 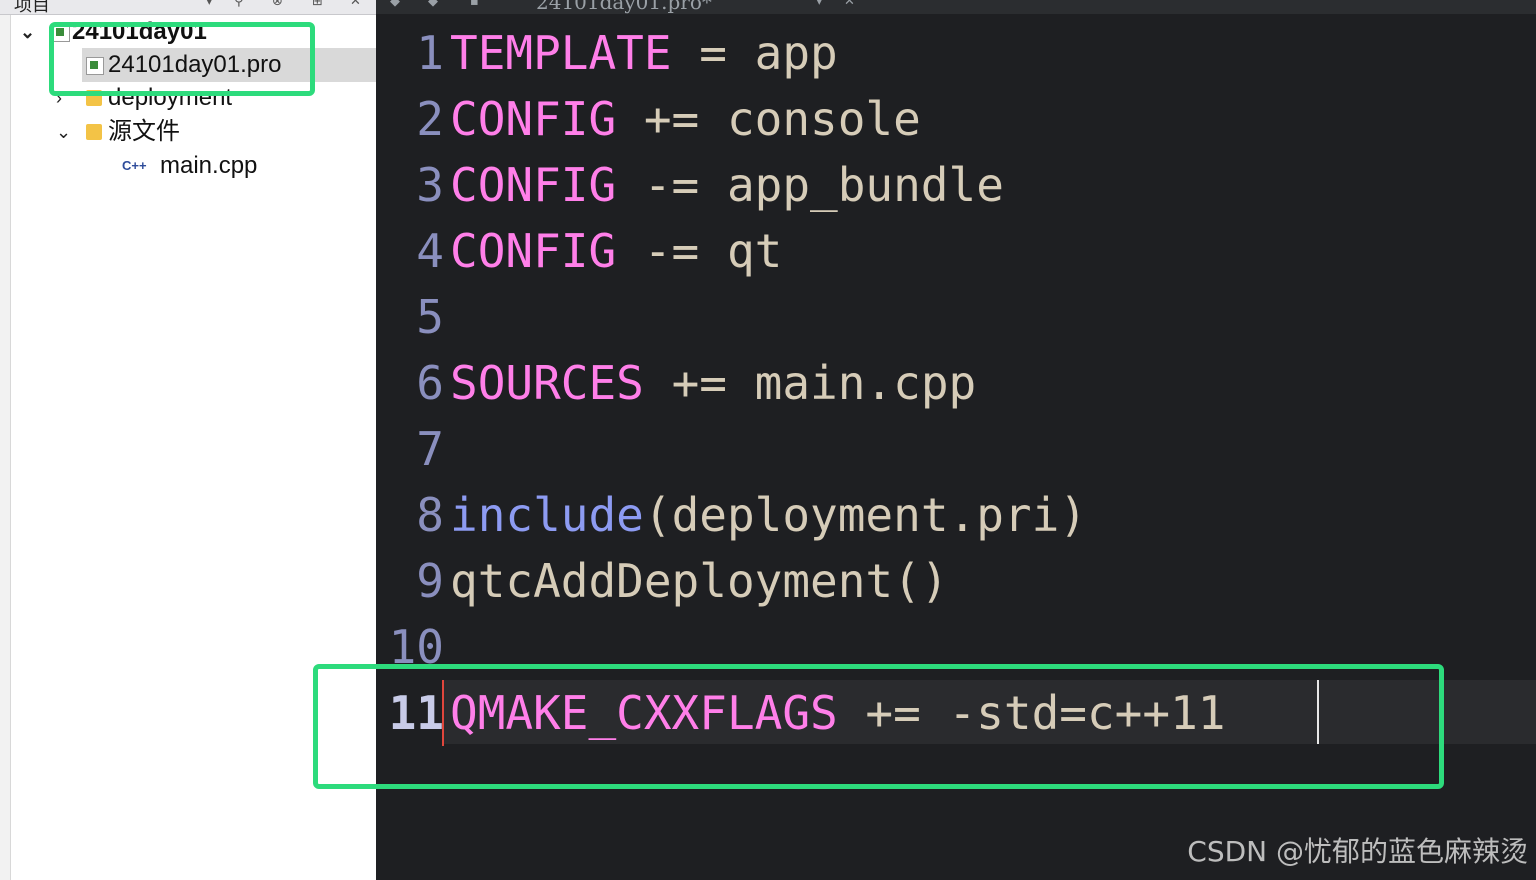 I want to click on line-number: 6, so click(x=430, y=383).